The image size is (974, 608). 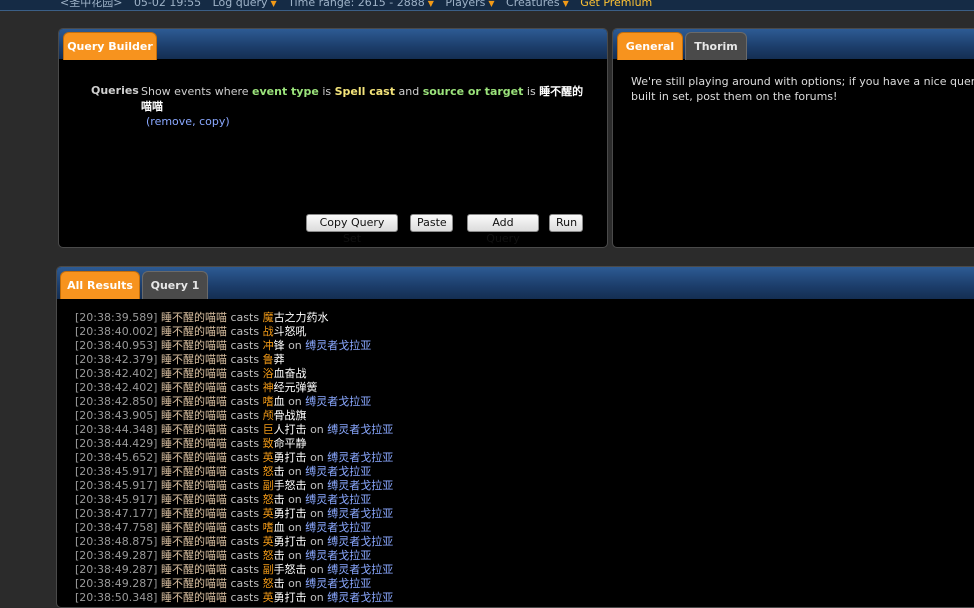 I want to click on spell-name-prefix: 致, so click(x=268, y=443).